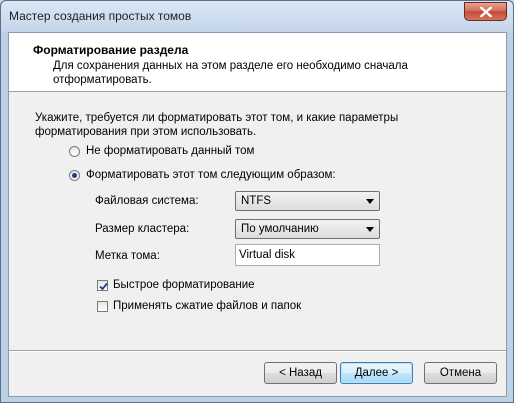 This screenshot has height=403, width=514. What do you see at coordinates (74, 151) in the screenshot?
I see `radio-no-format` at bounding box center [74, 151].